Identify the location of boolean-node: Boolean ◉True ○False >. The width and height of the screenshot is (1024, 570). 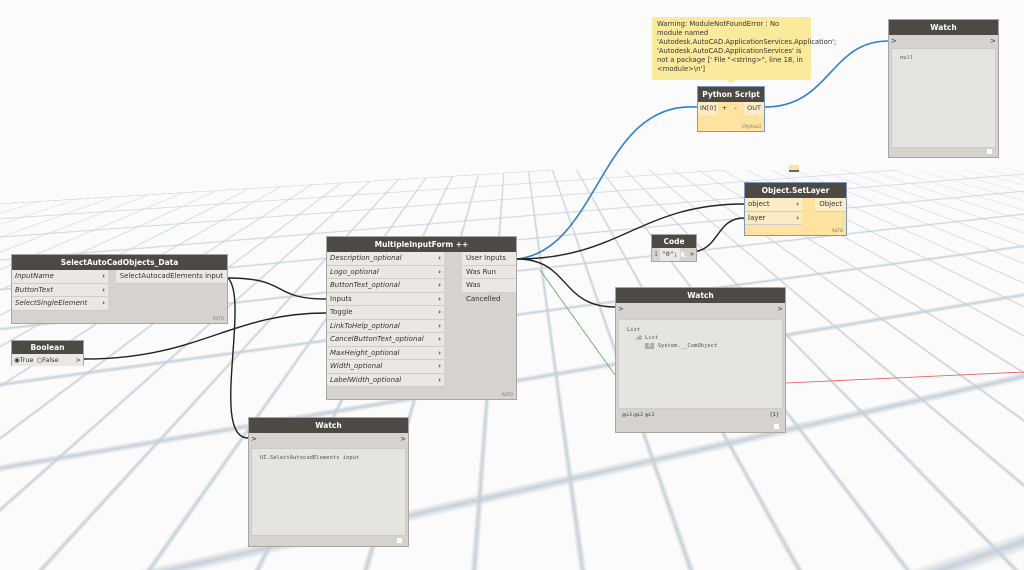
(47, 353).